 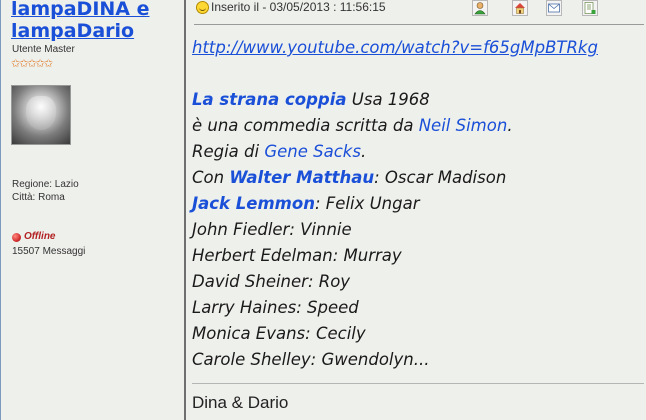 I want to click on author-name-line1: lampaDINA e, so click(x=80, y=10).